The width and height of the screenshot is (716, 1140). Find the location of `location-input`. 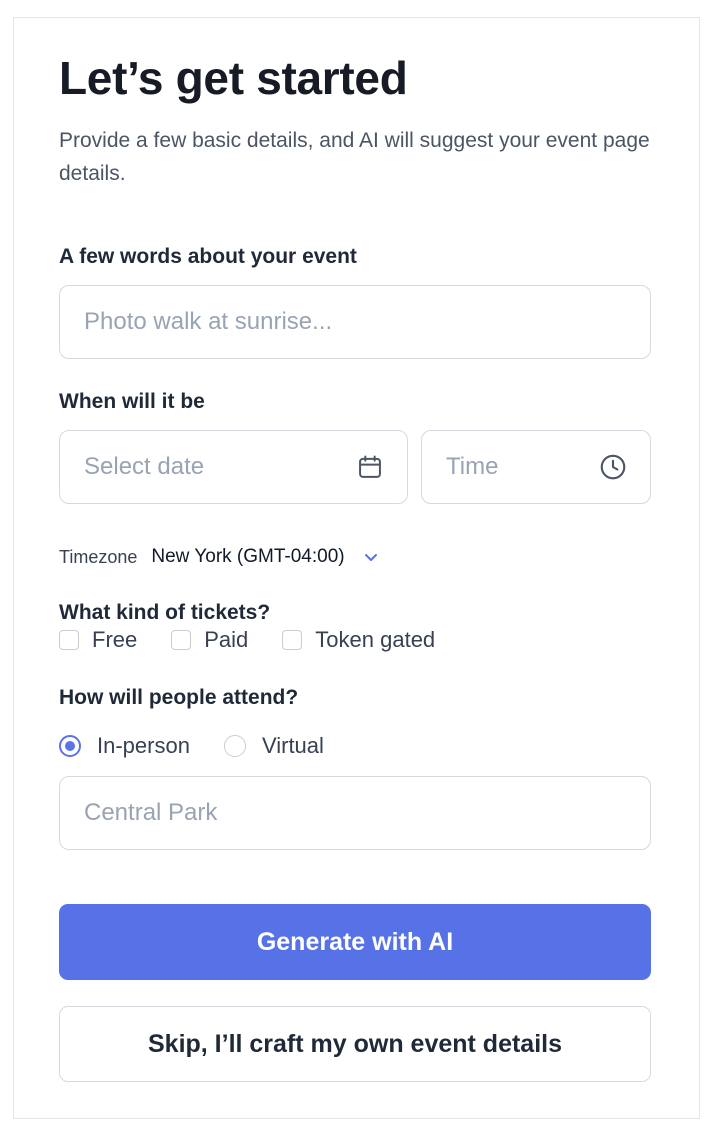

location-input is located at coordinates (356, 813).